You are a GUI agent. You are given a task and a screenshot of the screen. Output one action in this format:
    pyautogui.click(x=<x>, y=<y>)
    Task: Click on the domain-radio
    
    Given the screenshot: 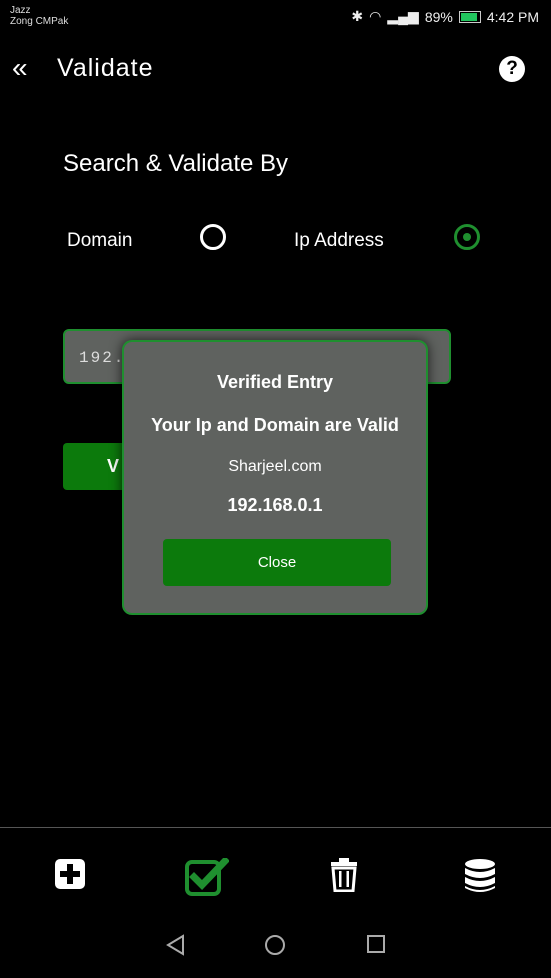 What is the action you would take?
    pyautogui.click(x=213, y=237)
    